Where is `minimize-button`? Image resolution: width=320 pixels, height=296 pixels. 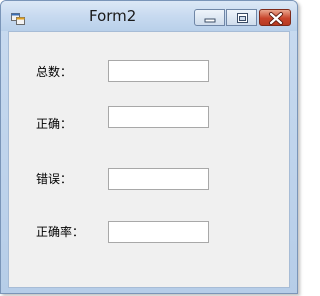
minimize-button is located at coordinates (209, 17).